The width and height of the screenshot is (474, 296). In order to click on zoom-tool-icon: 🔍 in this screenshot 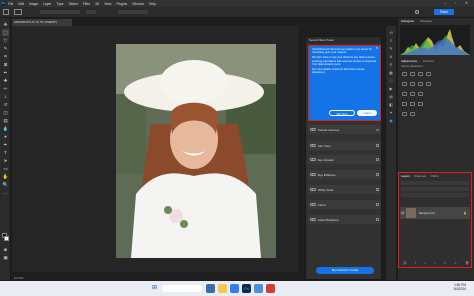, I will do `click(5, 184)`.